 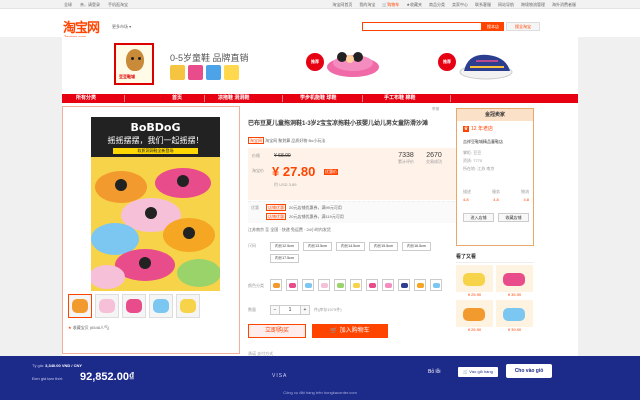 I want to click on fav-label: 收藏夹, so click(x=416, y=4).